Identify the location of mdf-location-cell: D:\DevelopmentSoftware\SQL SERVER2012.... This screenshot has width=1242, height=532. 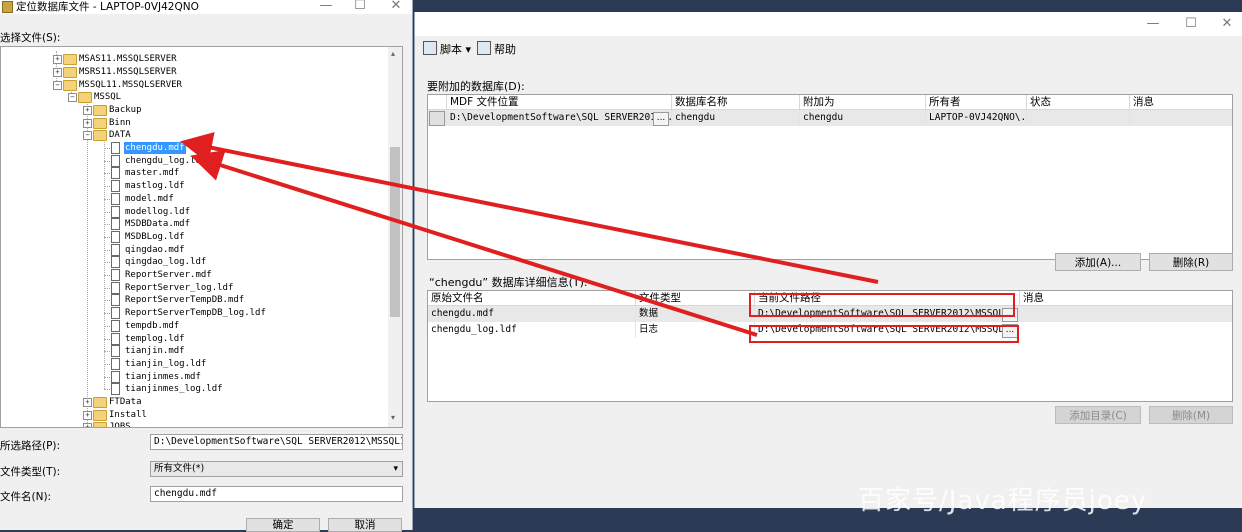
(558, 118).